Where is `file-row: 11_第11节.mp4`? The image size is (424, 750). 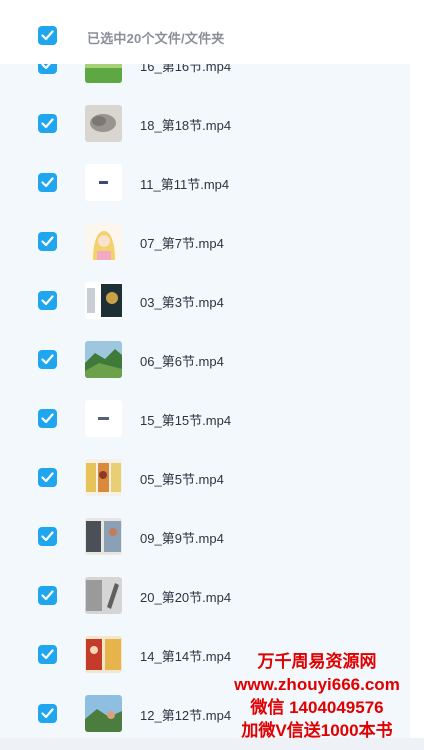
file-row: 11_第11节.mp4 is located at coordinates (205, 182).